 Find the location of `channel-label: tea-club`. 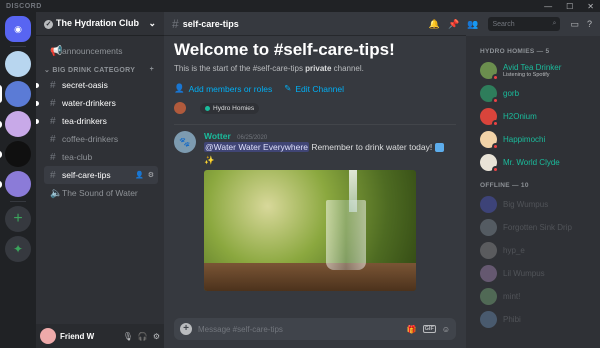

channel-label: tea-club is located at coordinates (77, 157).